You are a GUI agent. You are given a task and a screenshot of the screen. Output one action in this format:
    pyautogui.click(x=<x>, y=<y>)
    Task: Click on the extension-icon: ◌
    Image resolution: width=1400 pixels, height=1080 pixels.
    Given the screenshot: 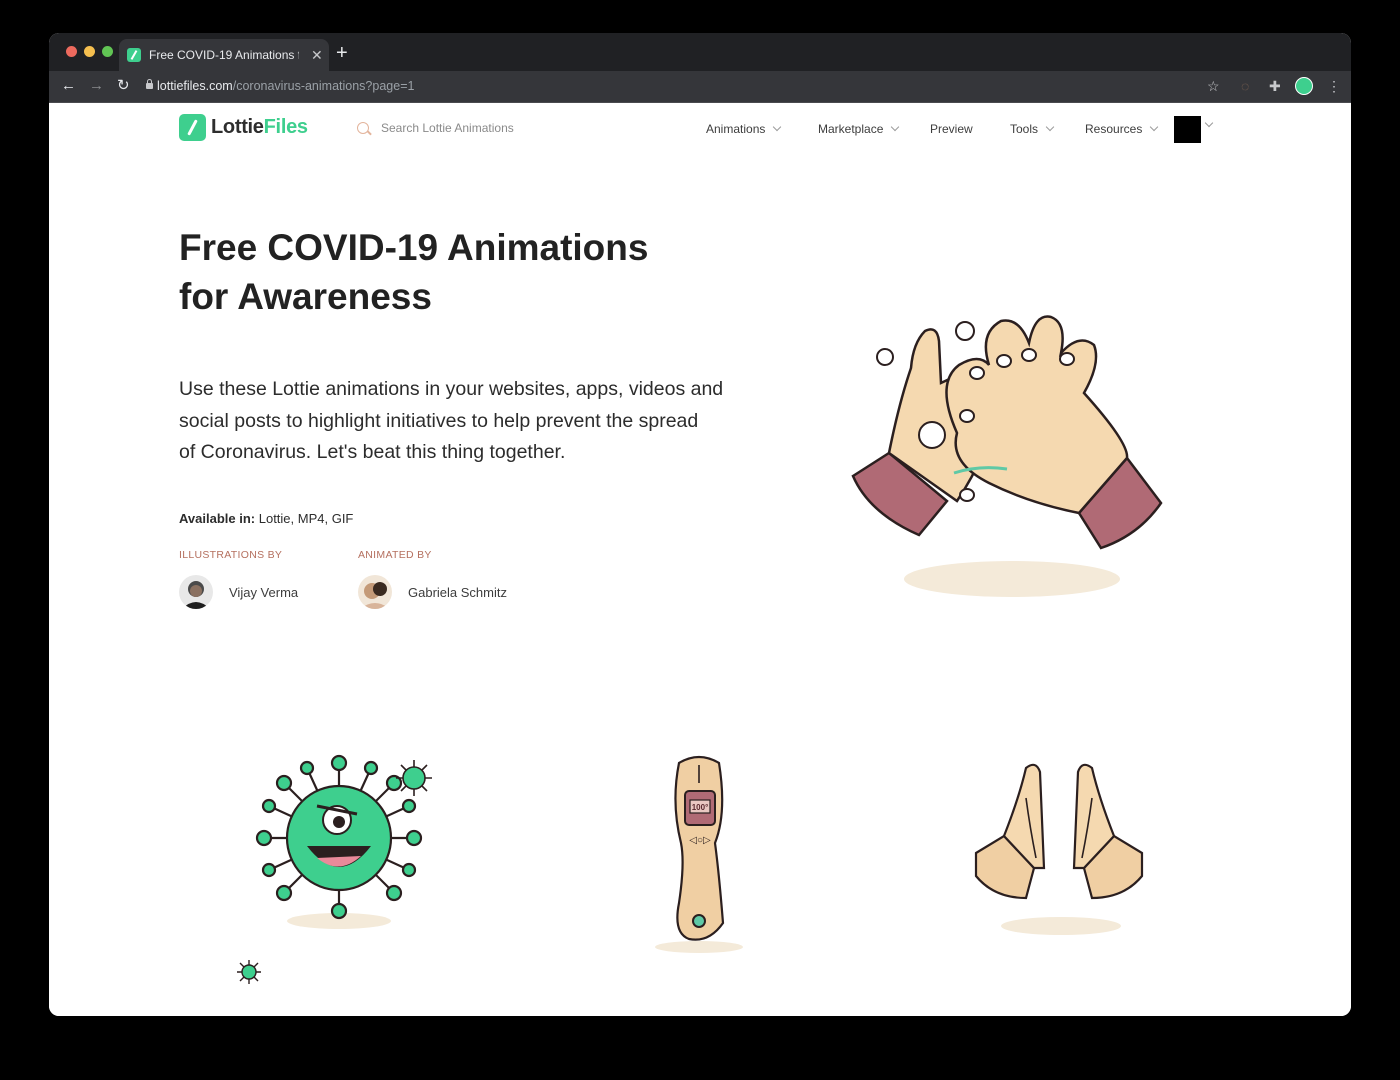 What is the action you would take?
    pyautogui.click(x=1245, y=86)
    